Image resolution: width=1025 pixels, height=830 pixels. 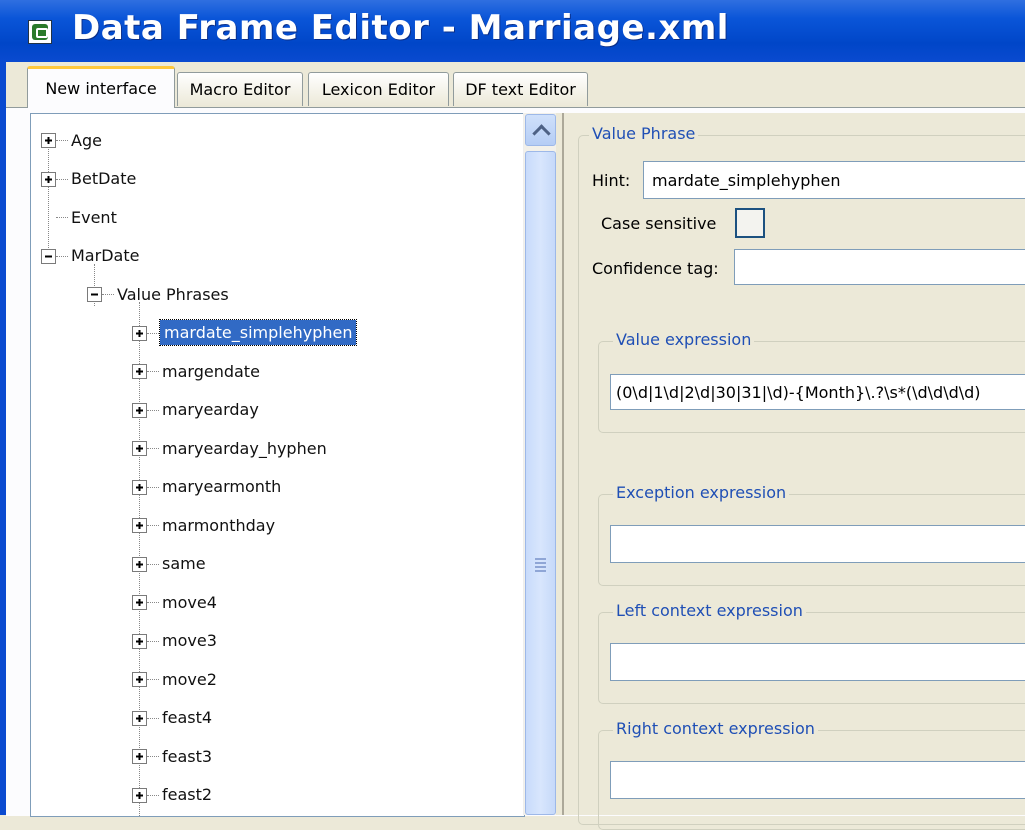 I want to click on tab-label: Lexicon Editor, so click(x=378, y=89).